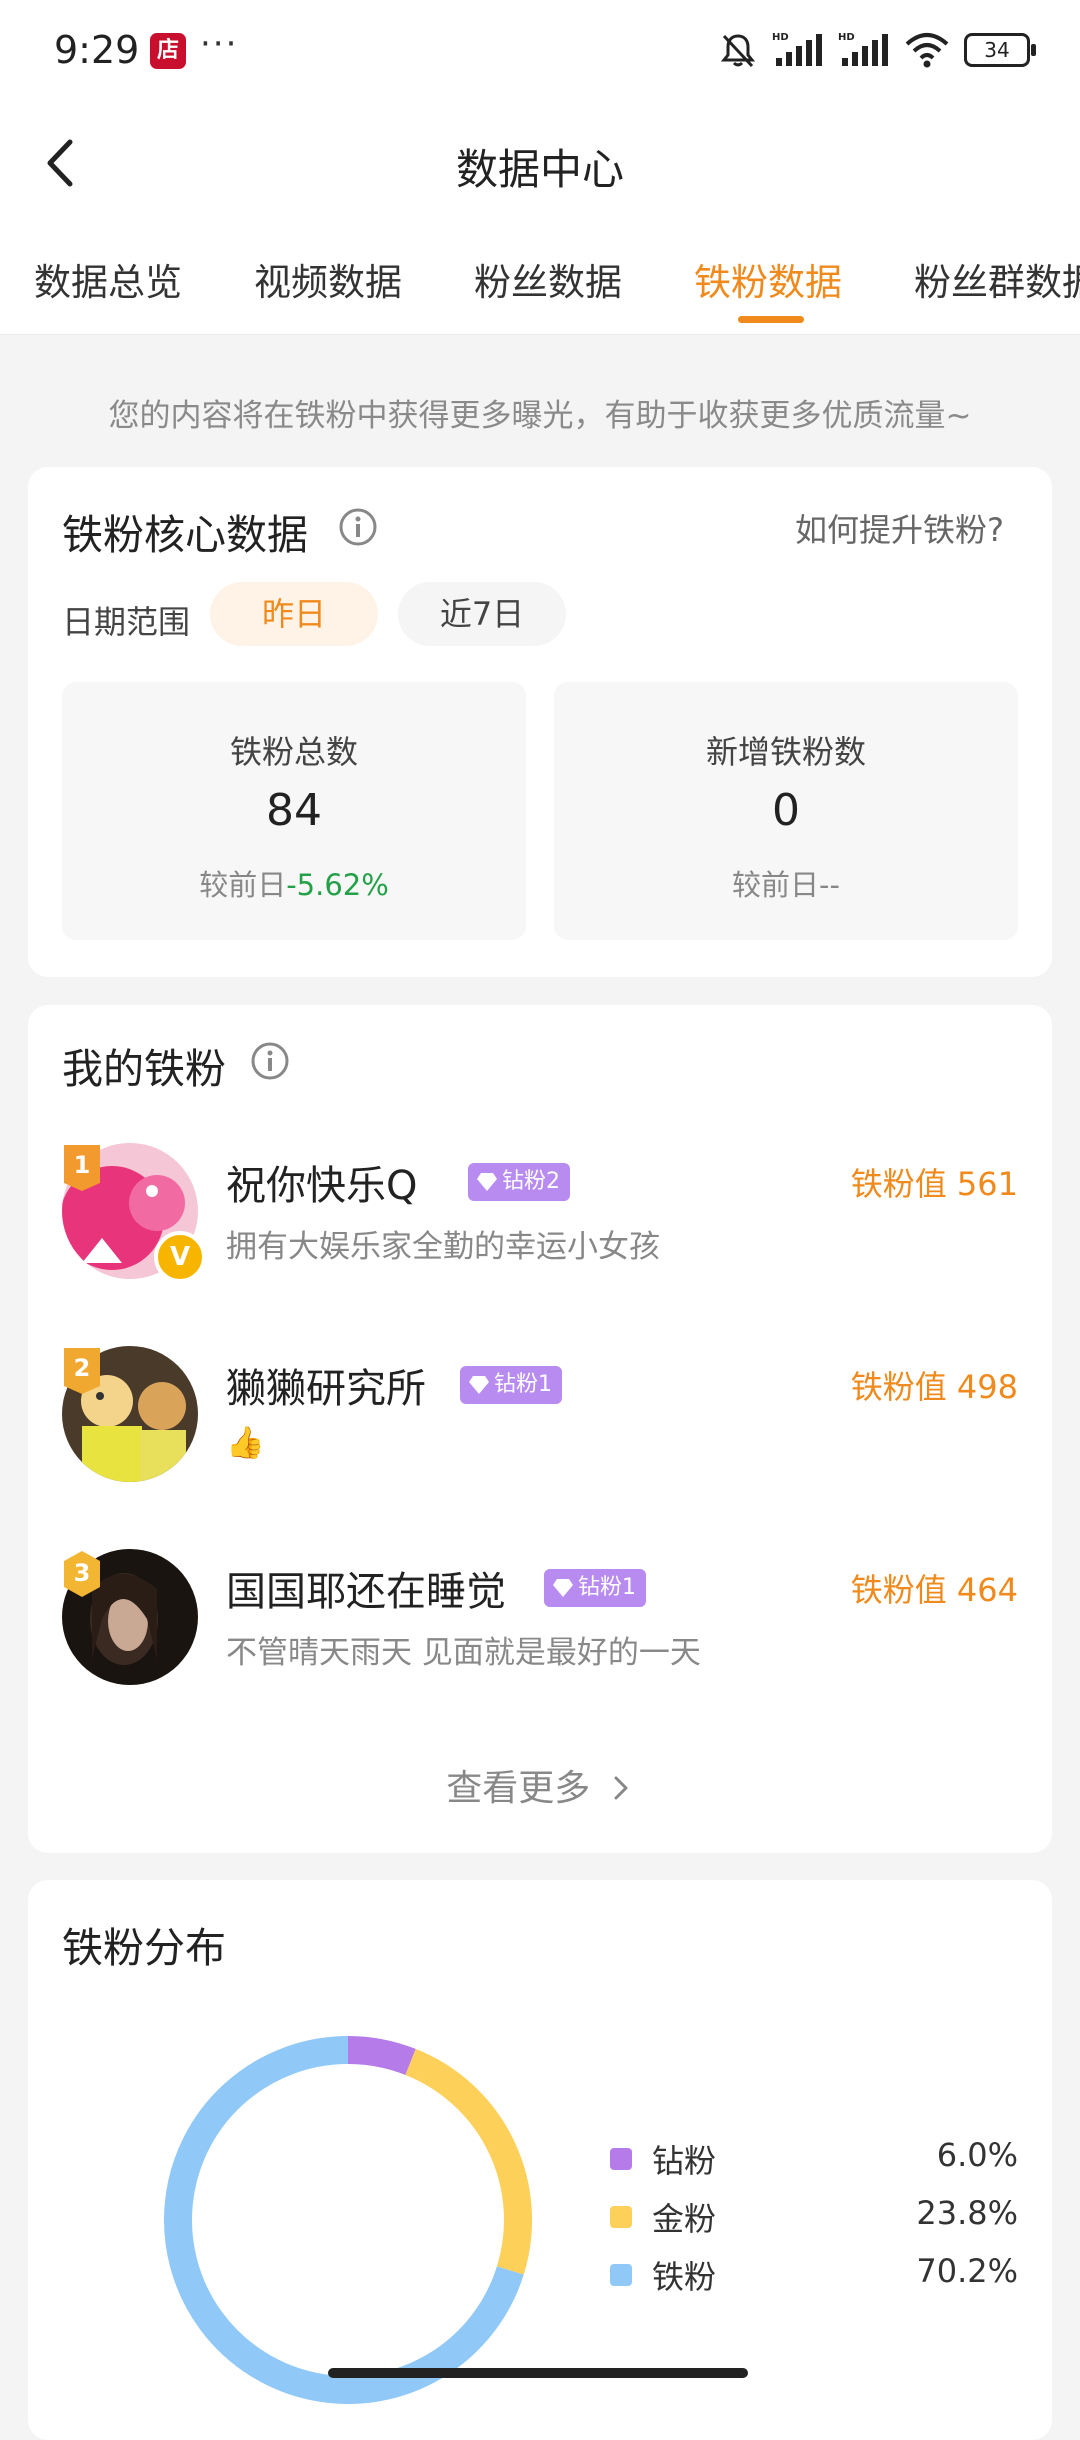 This screenshot has height=2440, width=1080. What do you see at coordinates (468, 2161) in the screenshot?
I see `donut-slice-金粉` at bounding box center [468, 2161].